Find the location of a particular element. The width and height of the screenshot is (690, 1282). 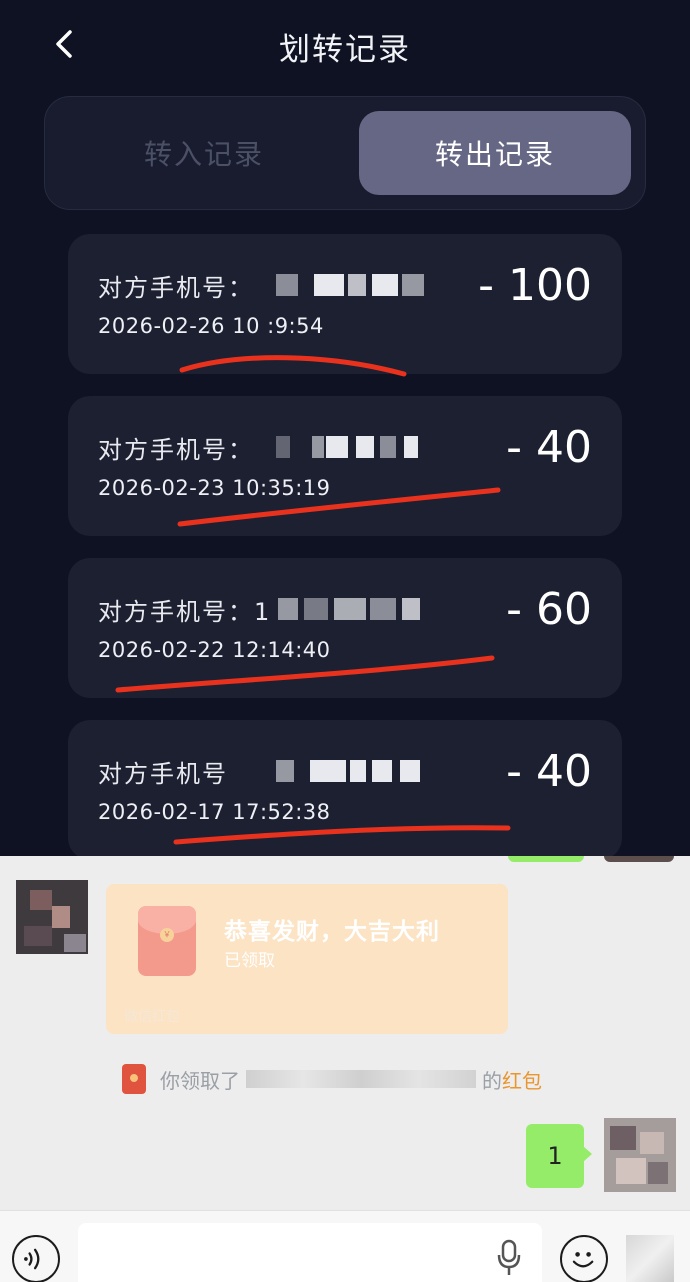

red-packet-brand: 微信红包 is located at coordinates (152, 1017).